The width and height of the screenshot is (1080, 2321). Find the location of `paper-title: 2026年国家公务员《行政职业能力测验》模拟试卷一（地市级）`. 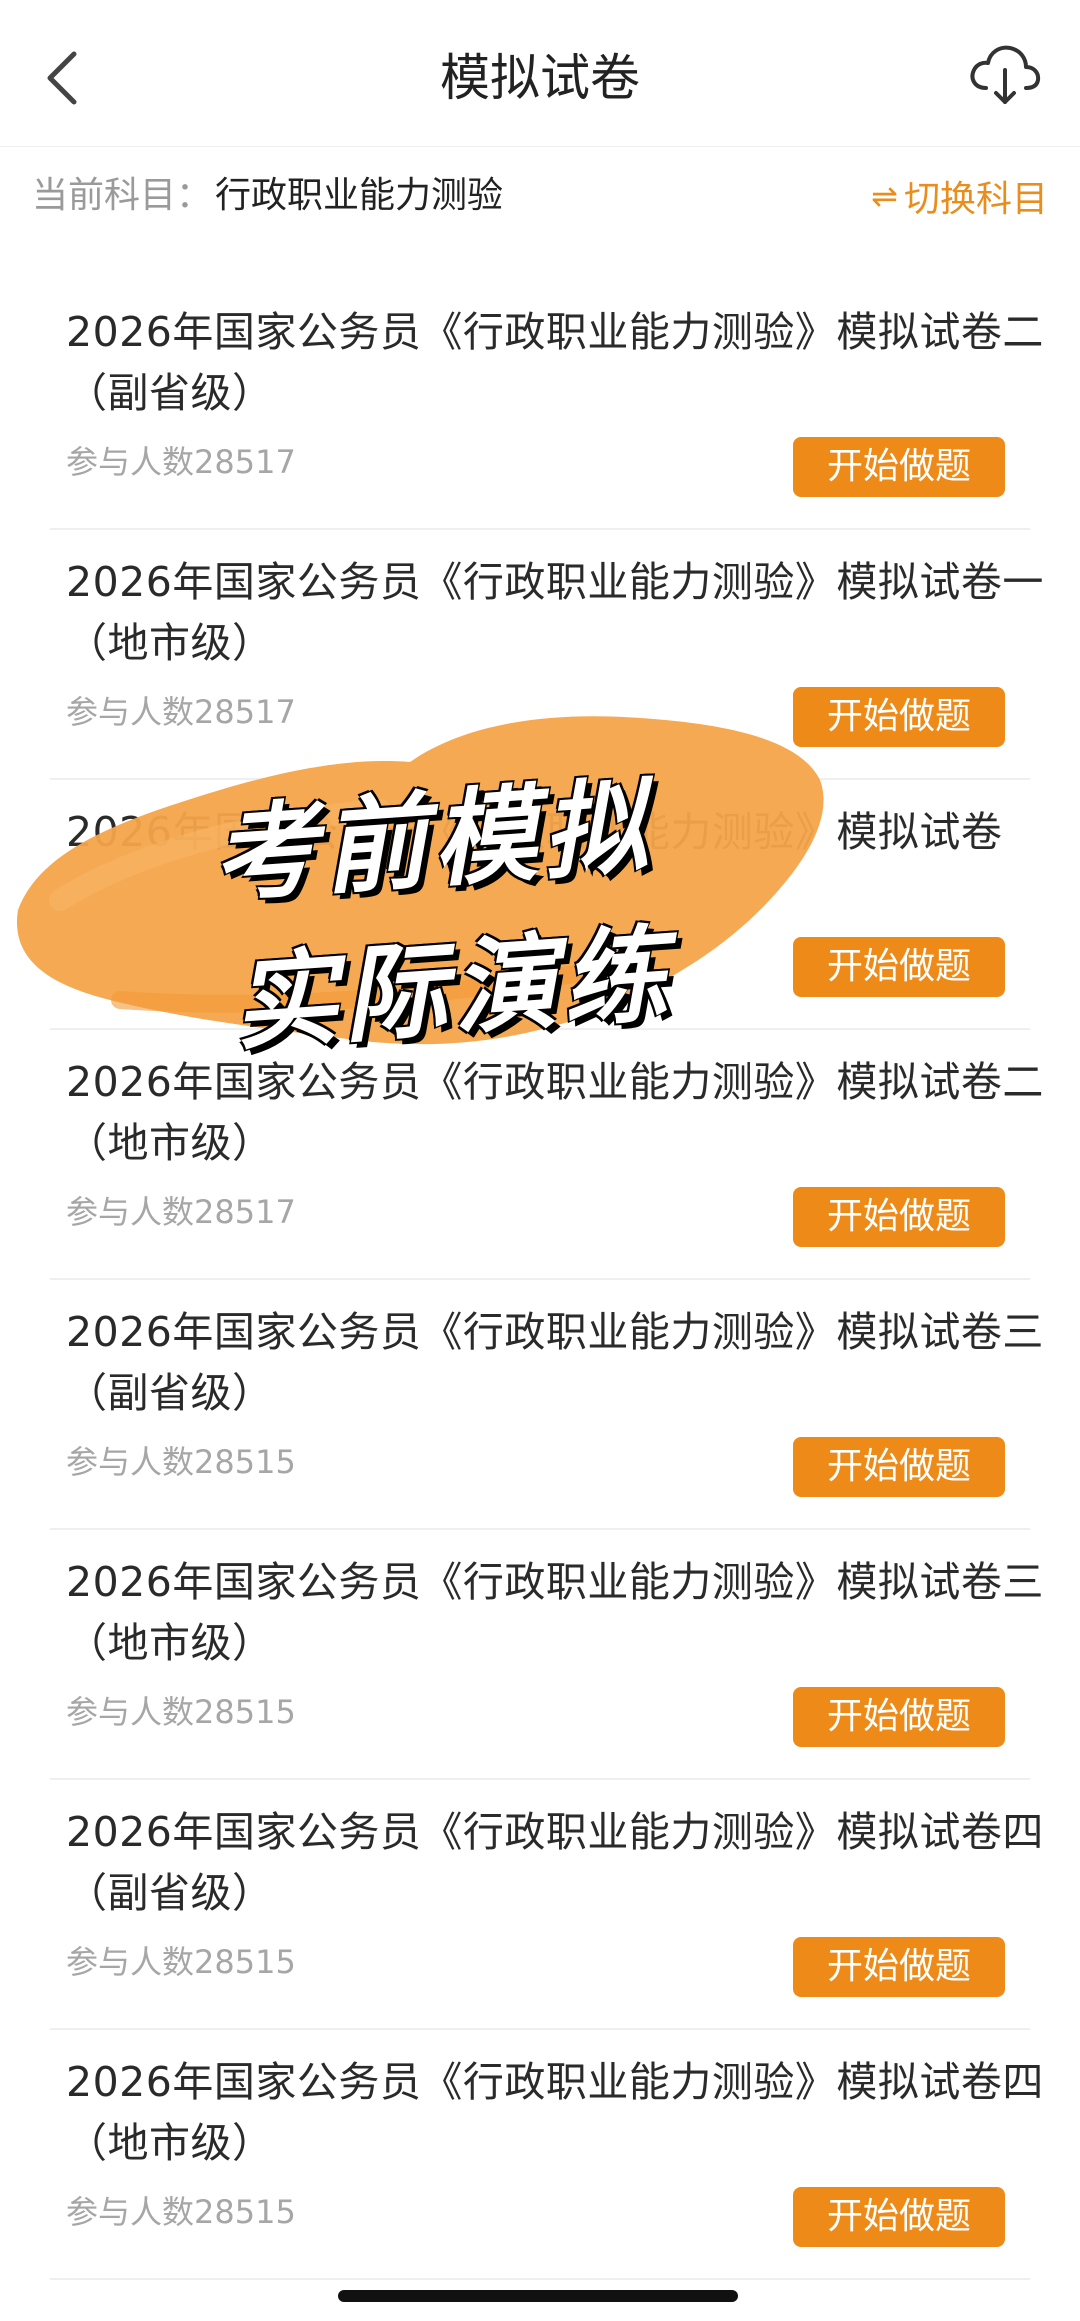

paper-title: 2026年国家公务员《行政职业能力测验》模拟试卷一（地市级） is located at coordinates (556, 613).